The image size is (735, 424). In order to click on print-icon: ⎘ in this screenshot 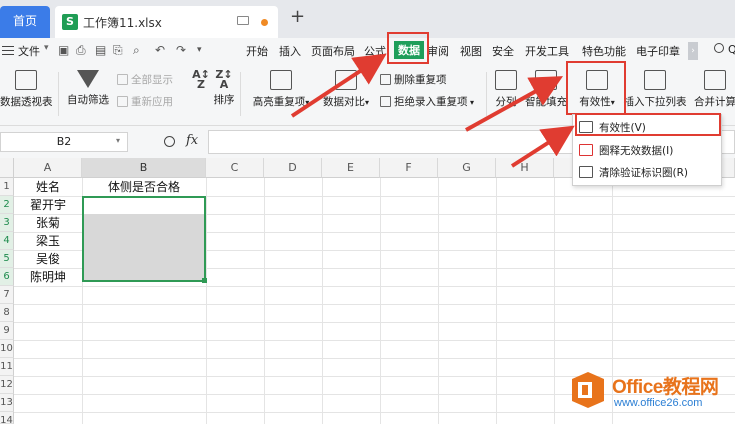, I will do `click(118, 50)`.